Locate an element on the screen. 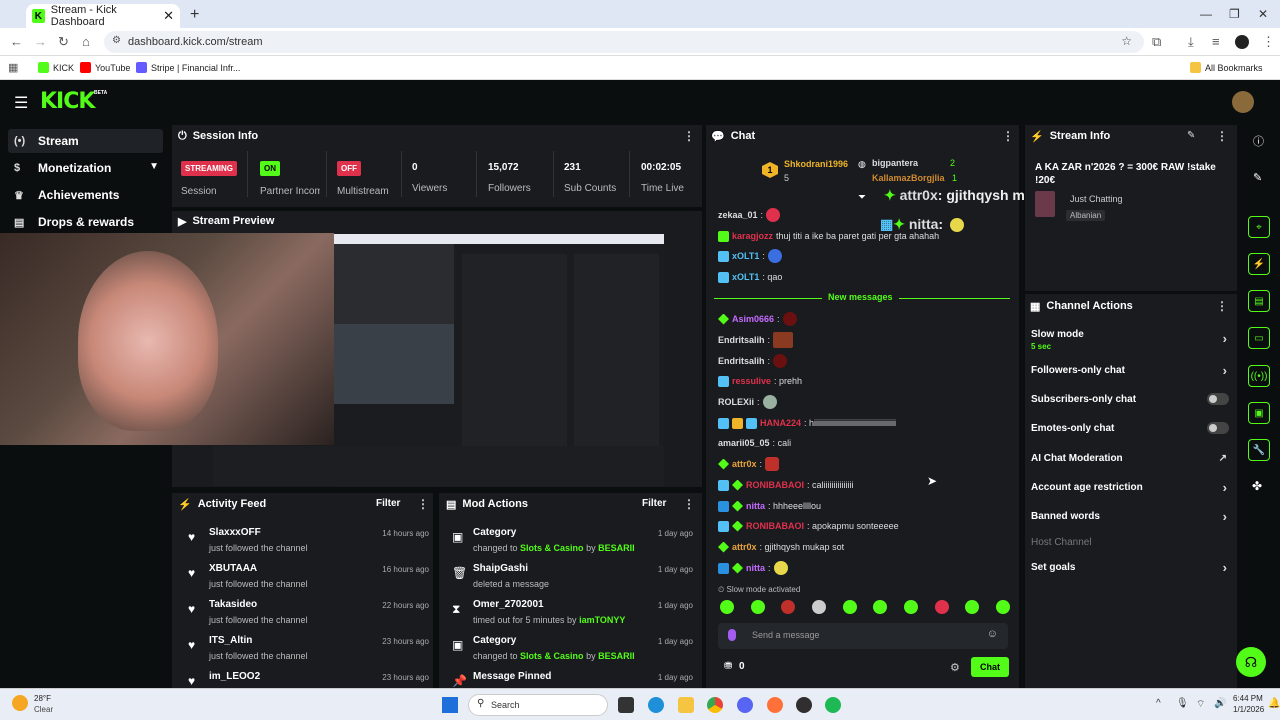 Image resolution: width=1280 pixels, height=720 pixels. activity-menu-icon: ⋮ is located at coordinates (423, 504).